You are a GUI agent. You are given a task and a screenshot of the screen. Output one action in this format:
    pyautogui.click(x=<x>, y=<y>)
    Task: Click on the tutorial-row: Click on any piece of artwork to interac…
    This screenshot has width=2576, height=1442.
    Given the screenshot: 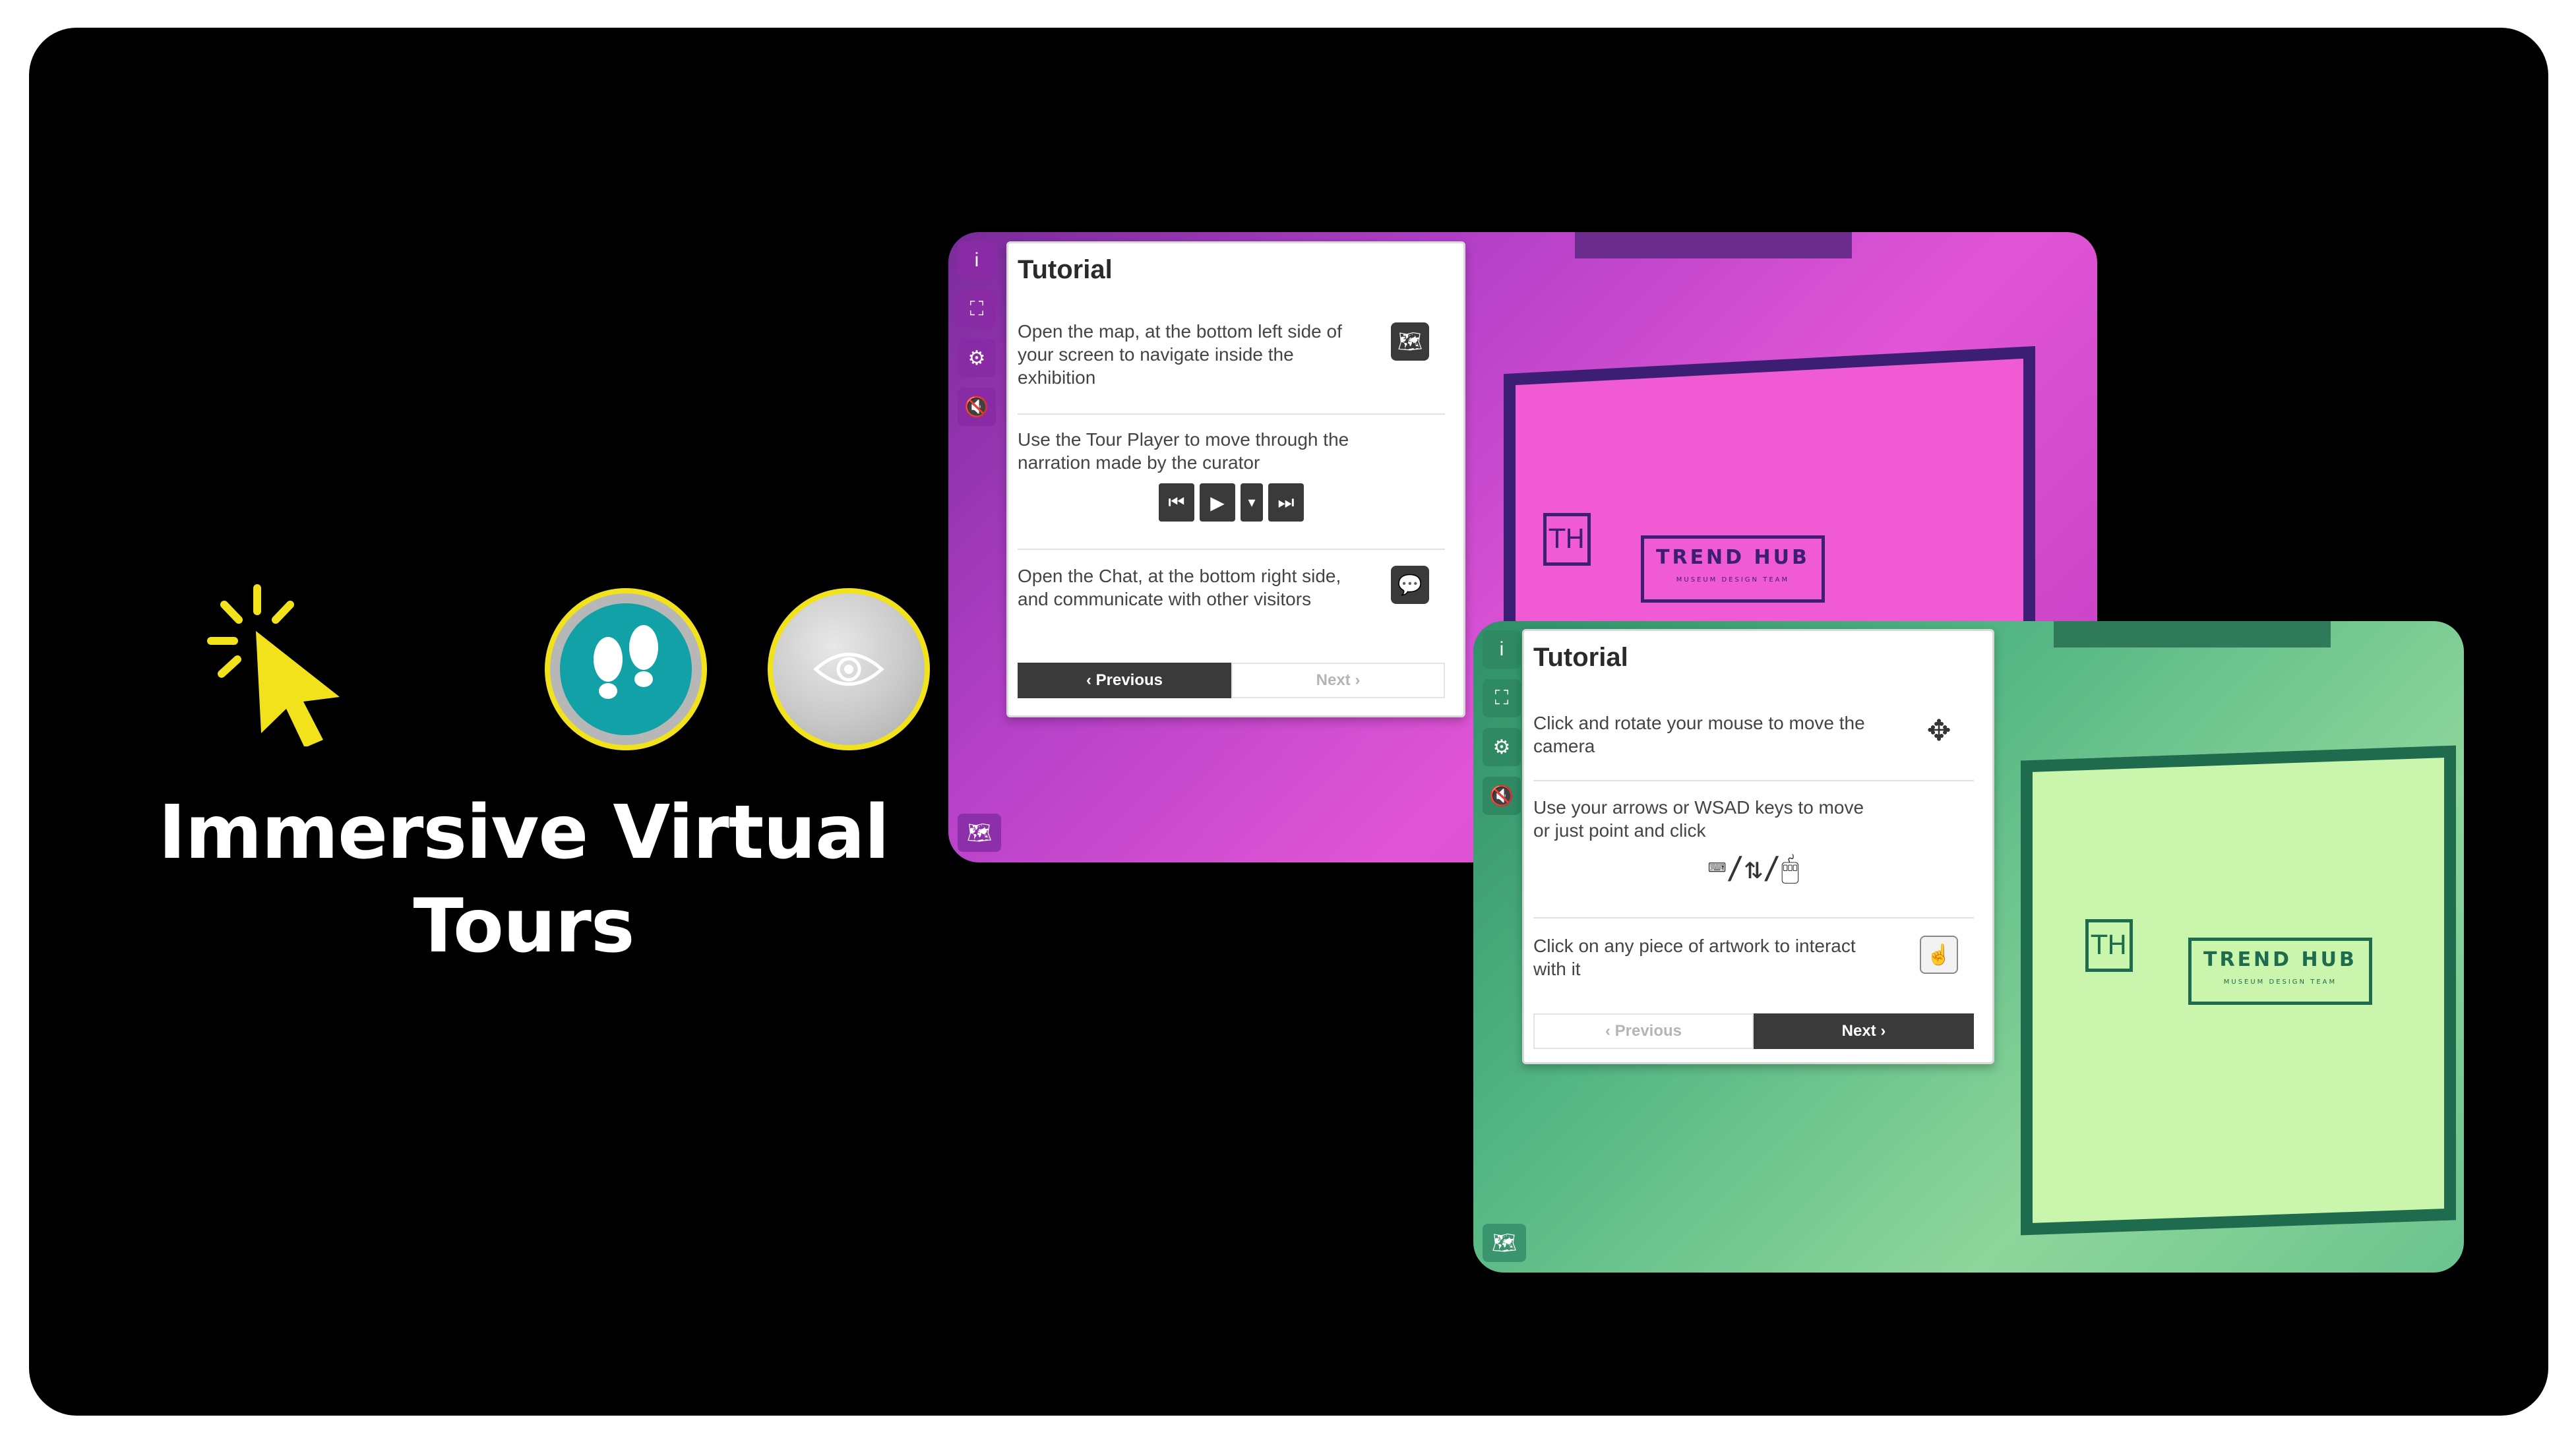 What is the action you would take?
    pyautogui.click(x=1753, y=964)
    